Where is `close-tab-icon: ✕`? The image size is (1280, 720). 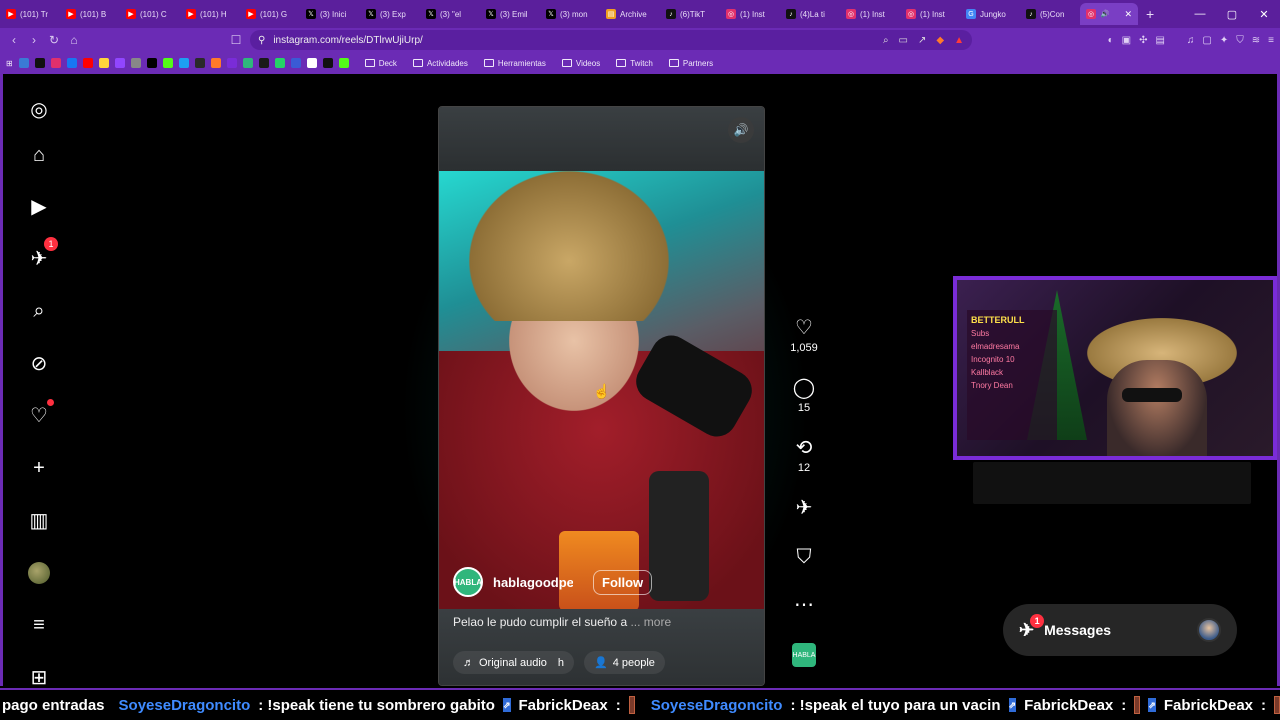 close-tab-icon: ✕ is located at coordinates (1128, 14).